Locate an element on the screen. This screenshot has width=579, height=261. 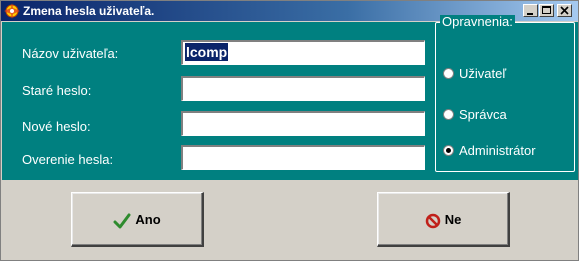
cancel-button: Ne is located at coordinates (443, 219).